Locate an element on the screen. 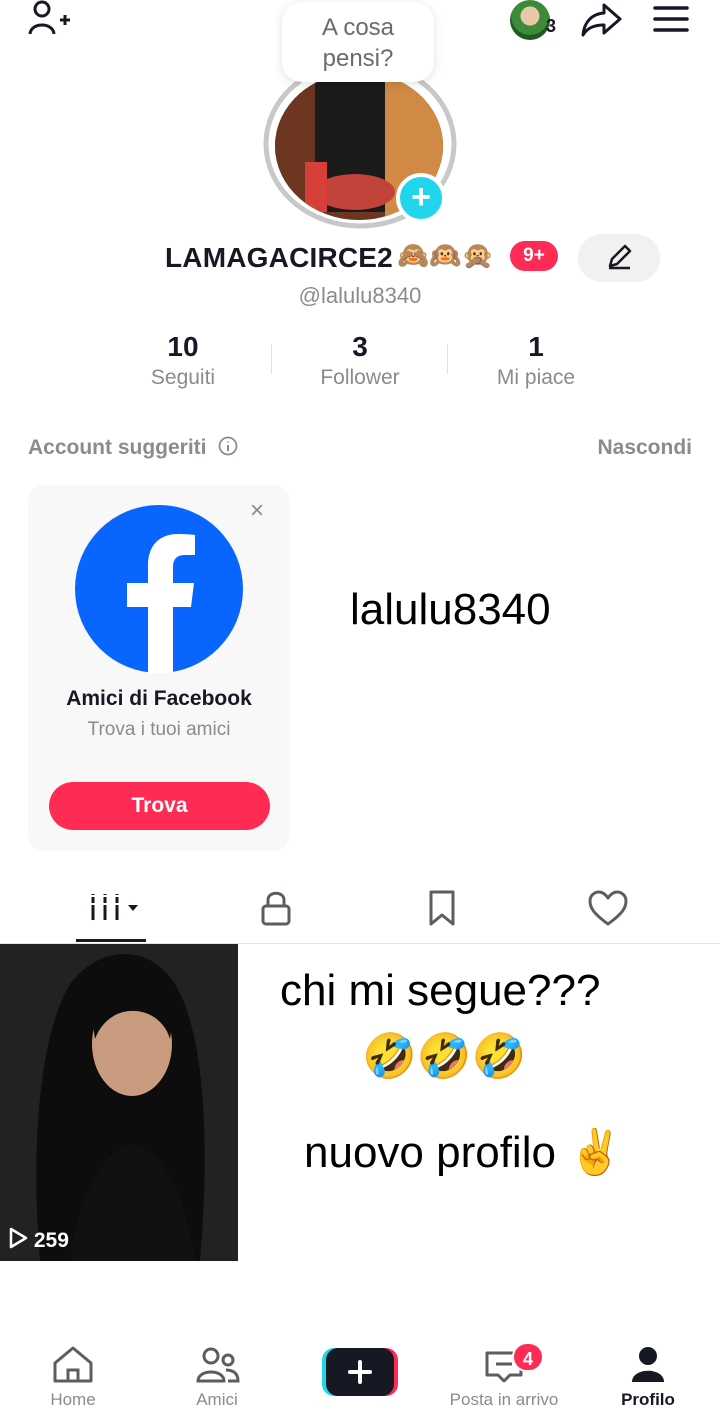 This screenshot has height=1412, width=720. view-count: 259 is located at coordinates (38, 1241).